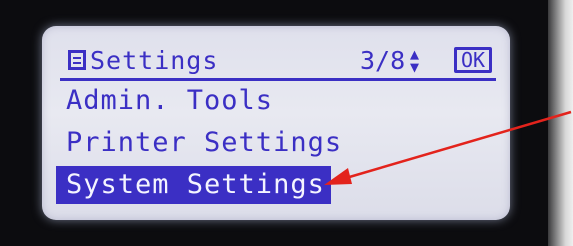 Image resolution: width=573 pixels, height=246 pixels. I want to click on ok-button: OK, so click(473, 60).